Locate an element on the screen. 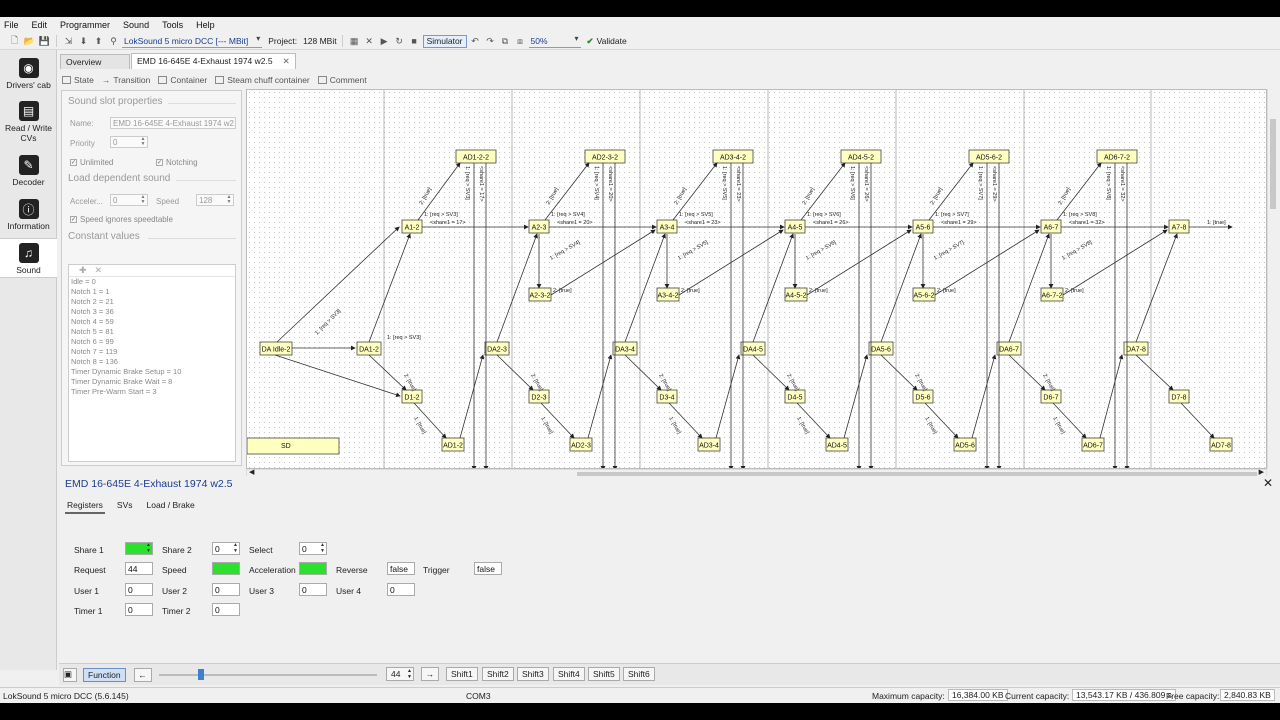 The image size is (1280, 720). read-icon: ⬇ is located at coordinates (83, 41).